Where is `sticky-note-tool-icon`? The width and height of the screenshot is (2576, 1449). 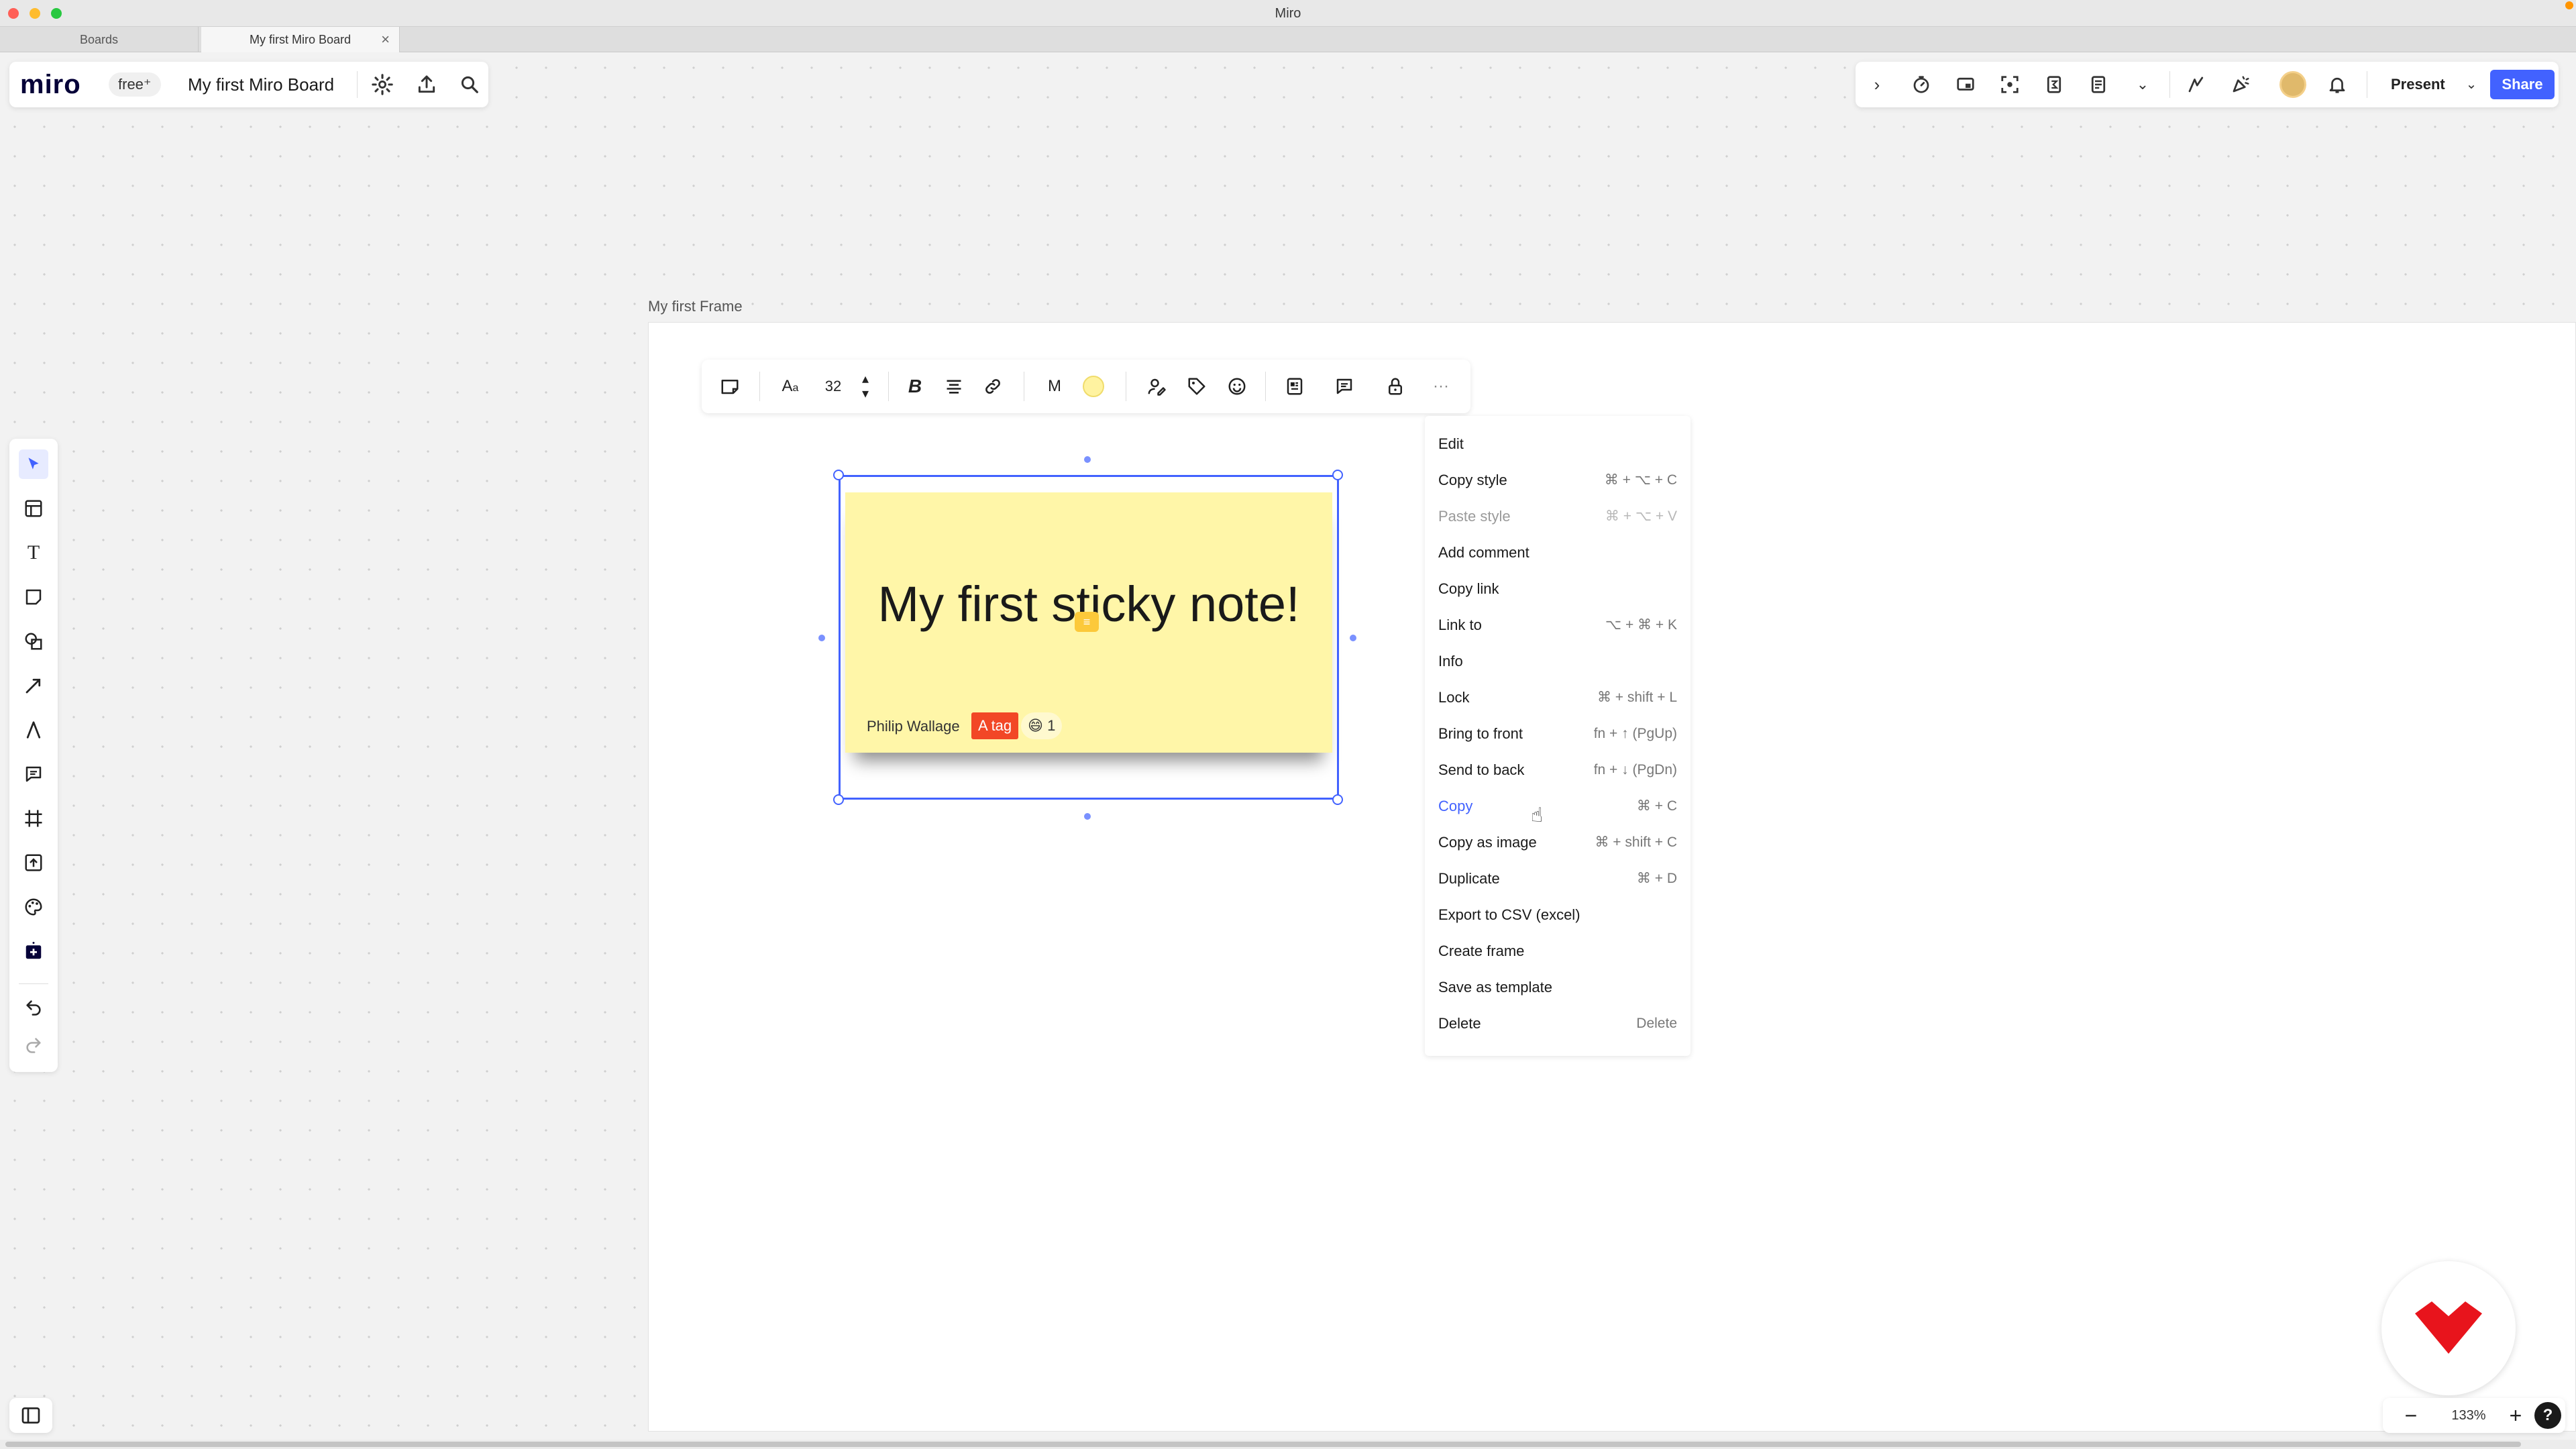
sticky-note-tool-icon is located at coordinates (33, 597).